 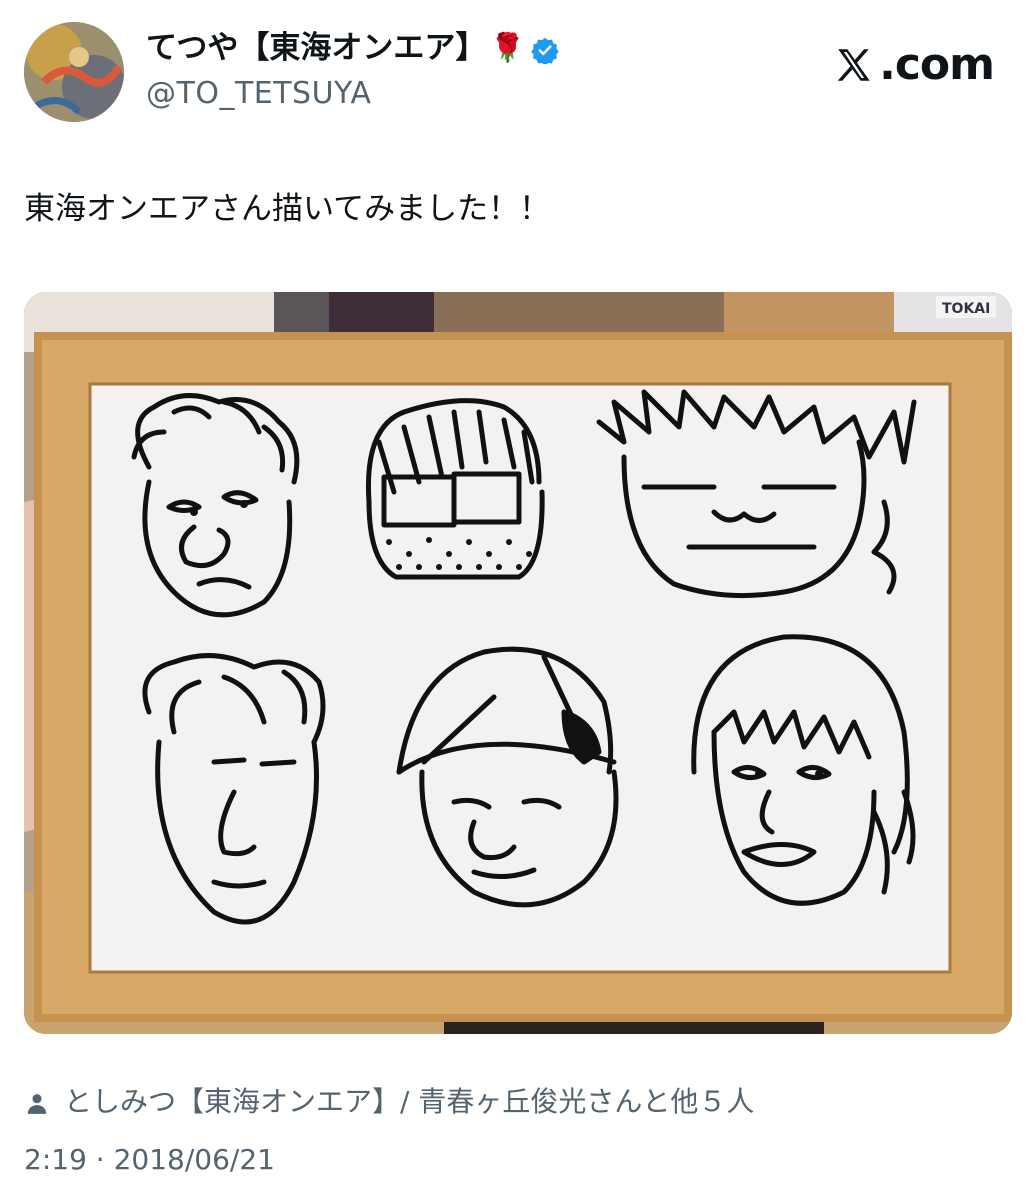 I want to click on brand-domain-text: .com, so click(x=937, y=64).